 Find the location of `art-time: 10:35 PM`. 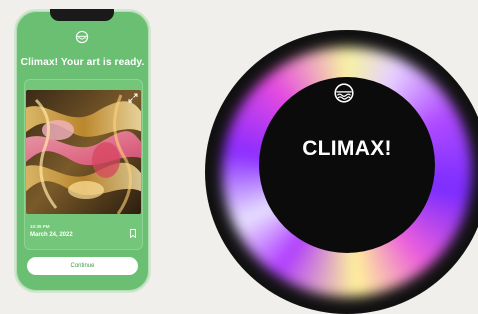

art-time: 10:35 PM is located at coordinates (40, 226).